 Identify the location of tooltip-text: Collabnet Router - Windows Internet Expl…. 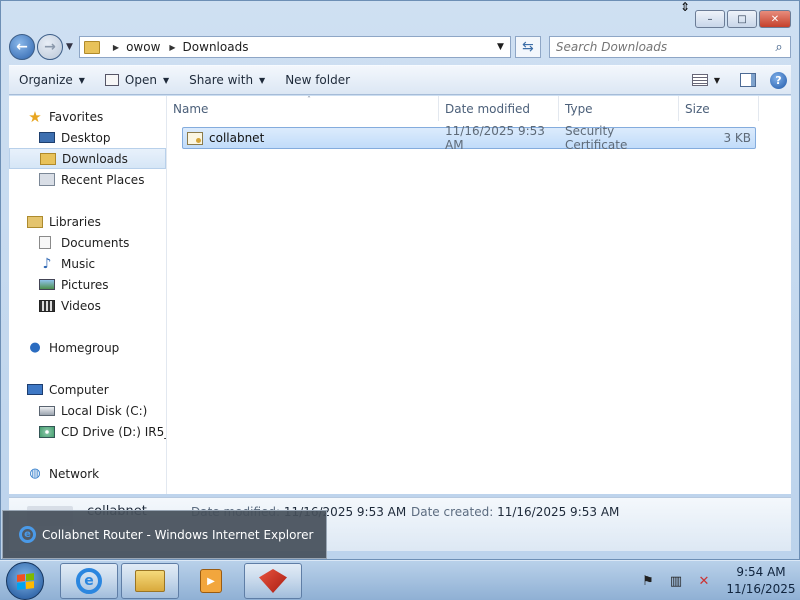
(178, 534).